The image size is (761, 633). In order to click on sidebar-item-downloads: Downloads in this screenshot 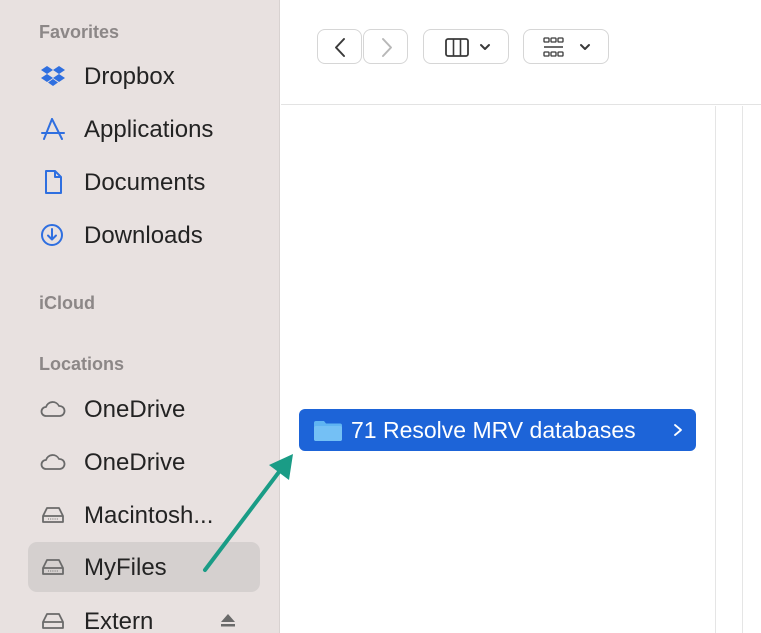, I will do `click(144, 235)`.